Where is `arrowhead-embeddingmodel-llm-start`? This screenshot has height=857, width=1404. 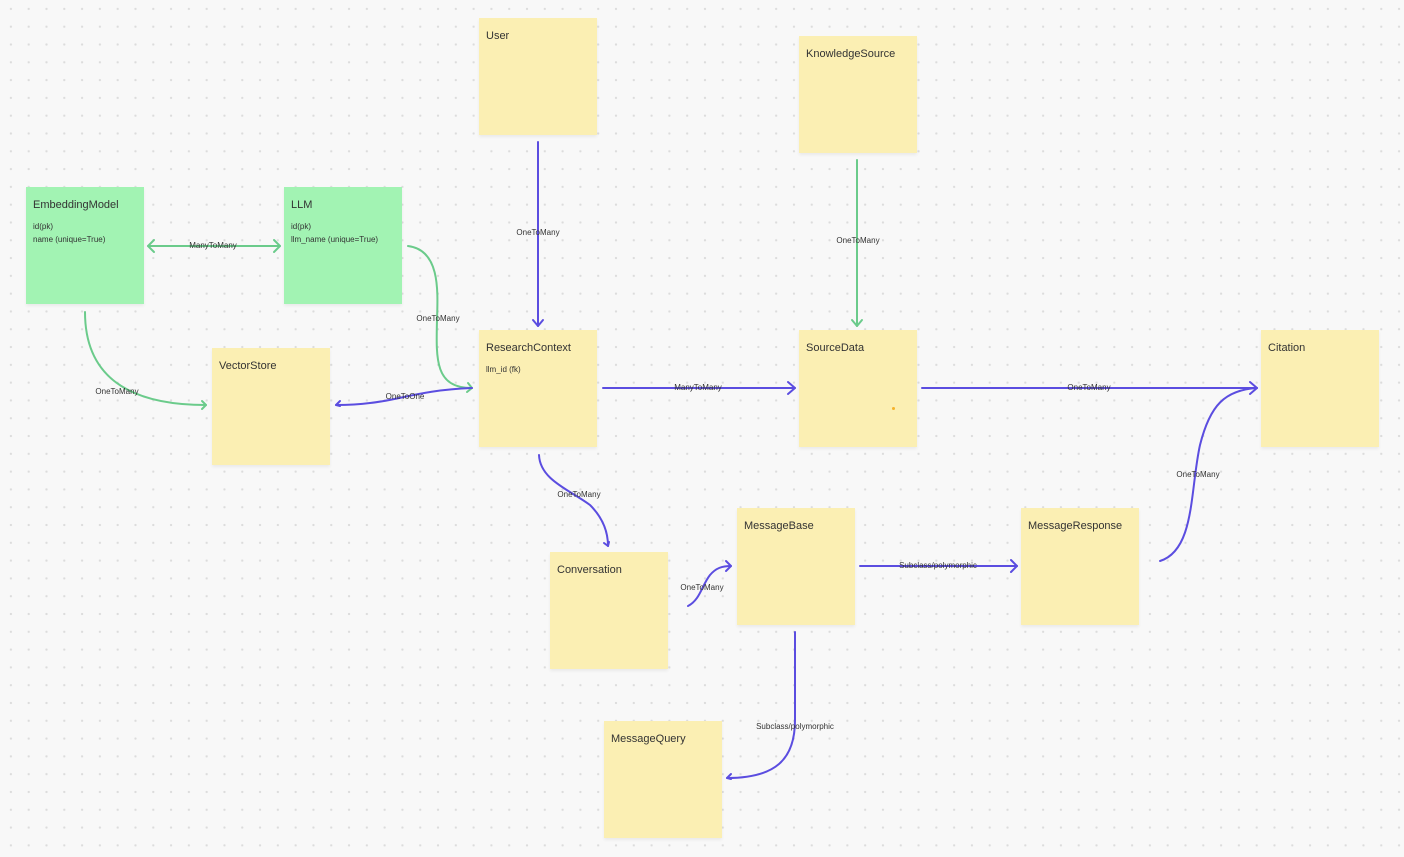
arrowhead-embeddingmodel-llm-start is located at coordinates (151, 246).